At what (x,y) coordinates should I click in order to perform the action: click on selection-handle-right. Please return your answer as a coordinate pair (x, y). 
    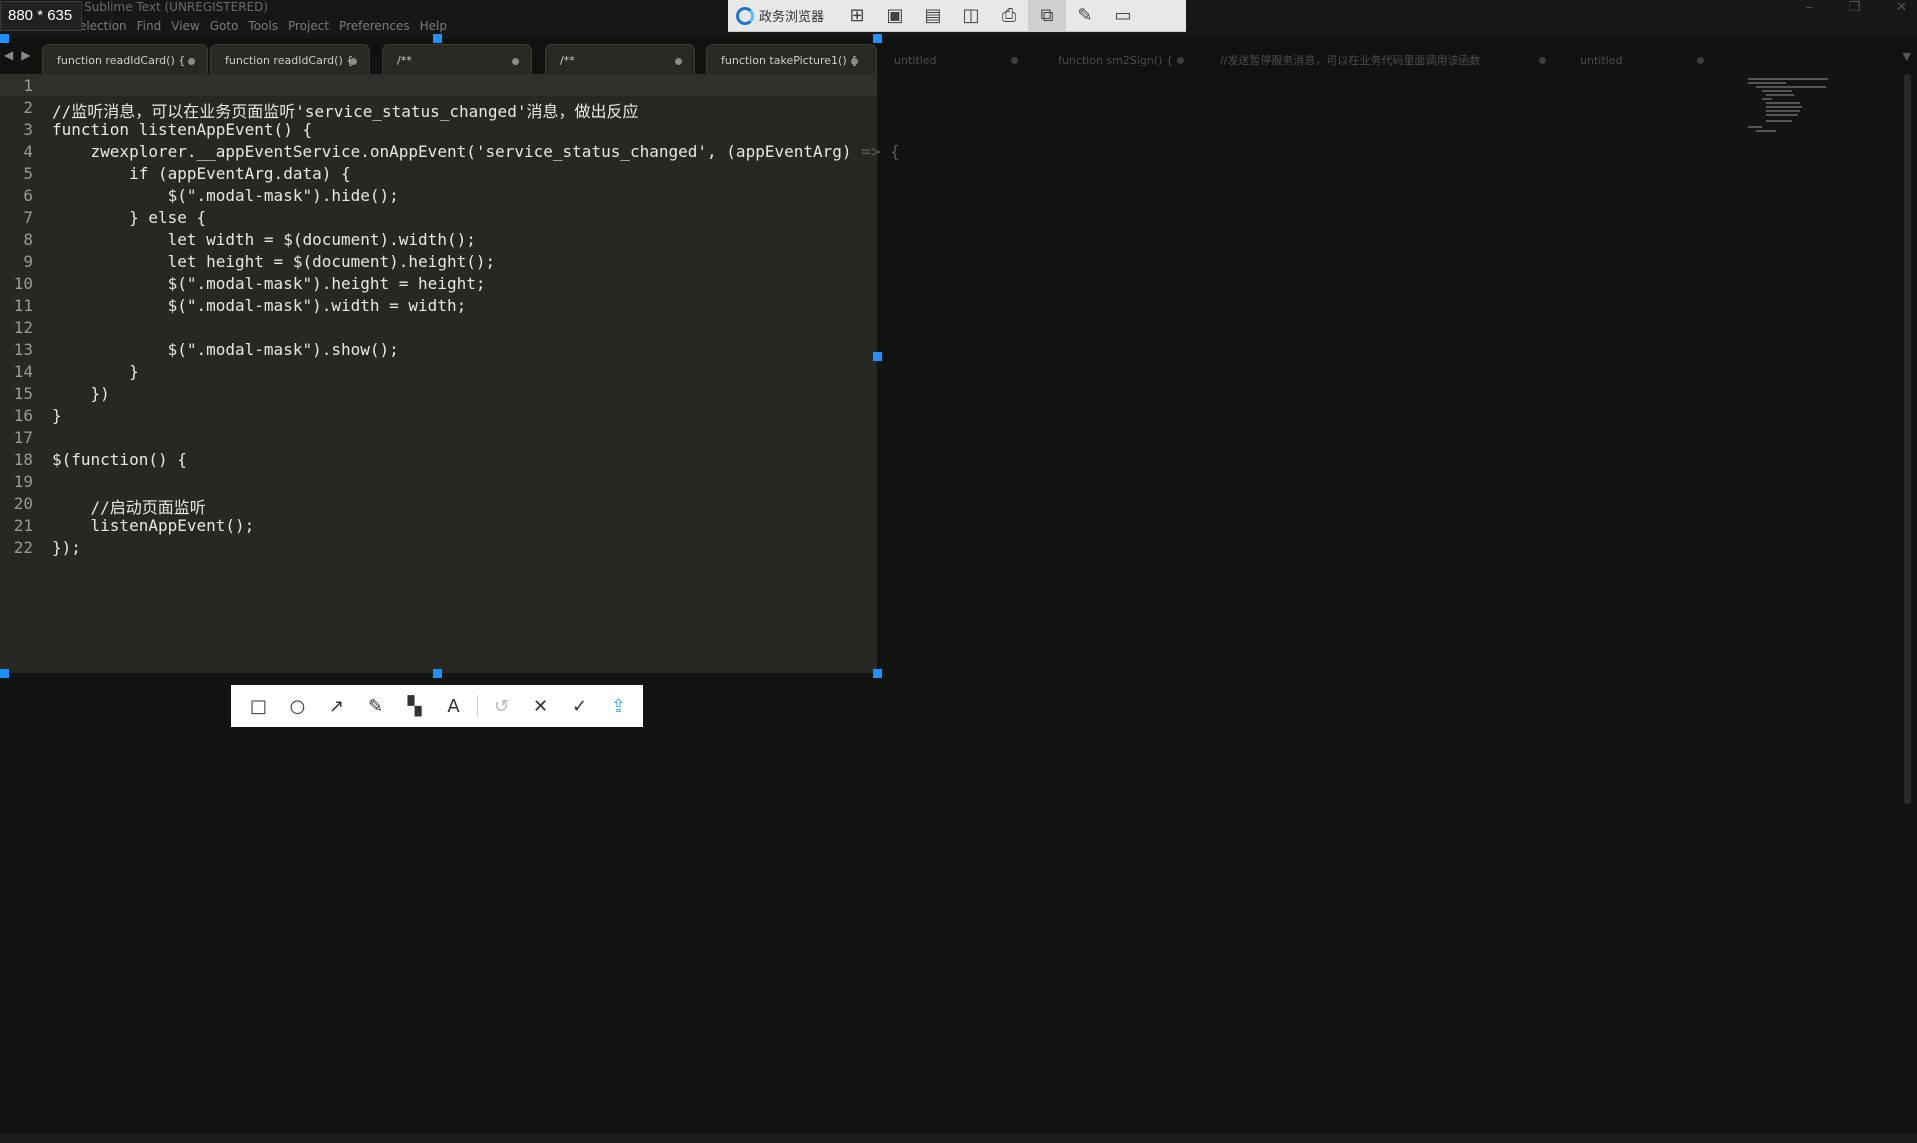
    Looking at the image, I should click on (877, 356).